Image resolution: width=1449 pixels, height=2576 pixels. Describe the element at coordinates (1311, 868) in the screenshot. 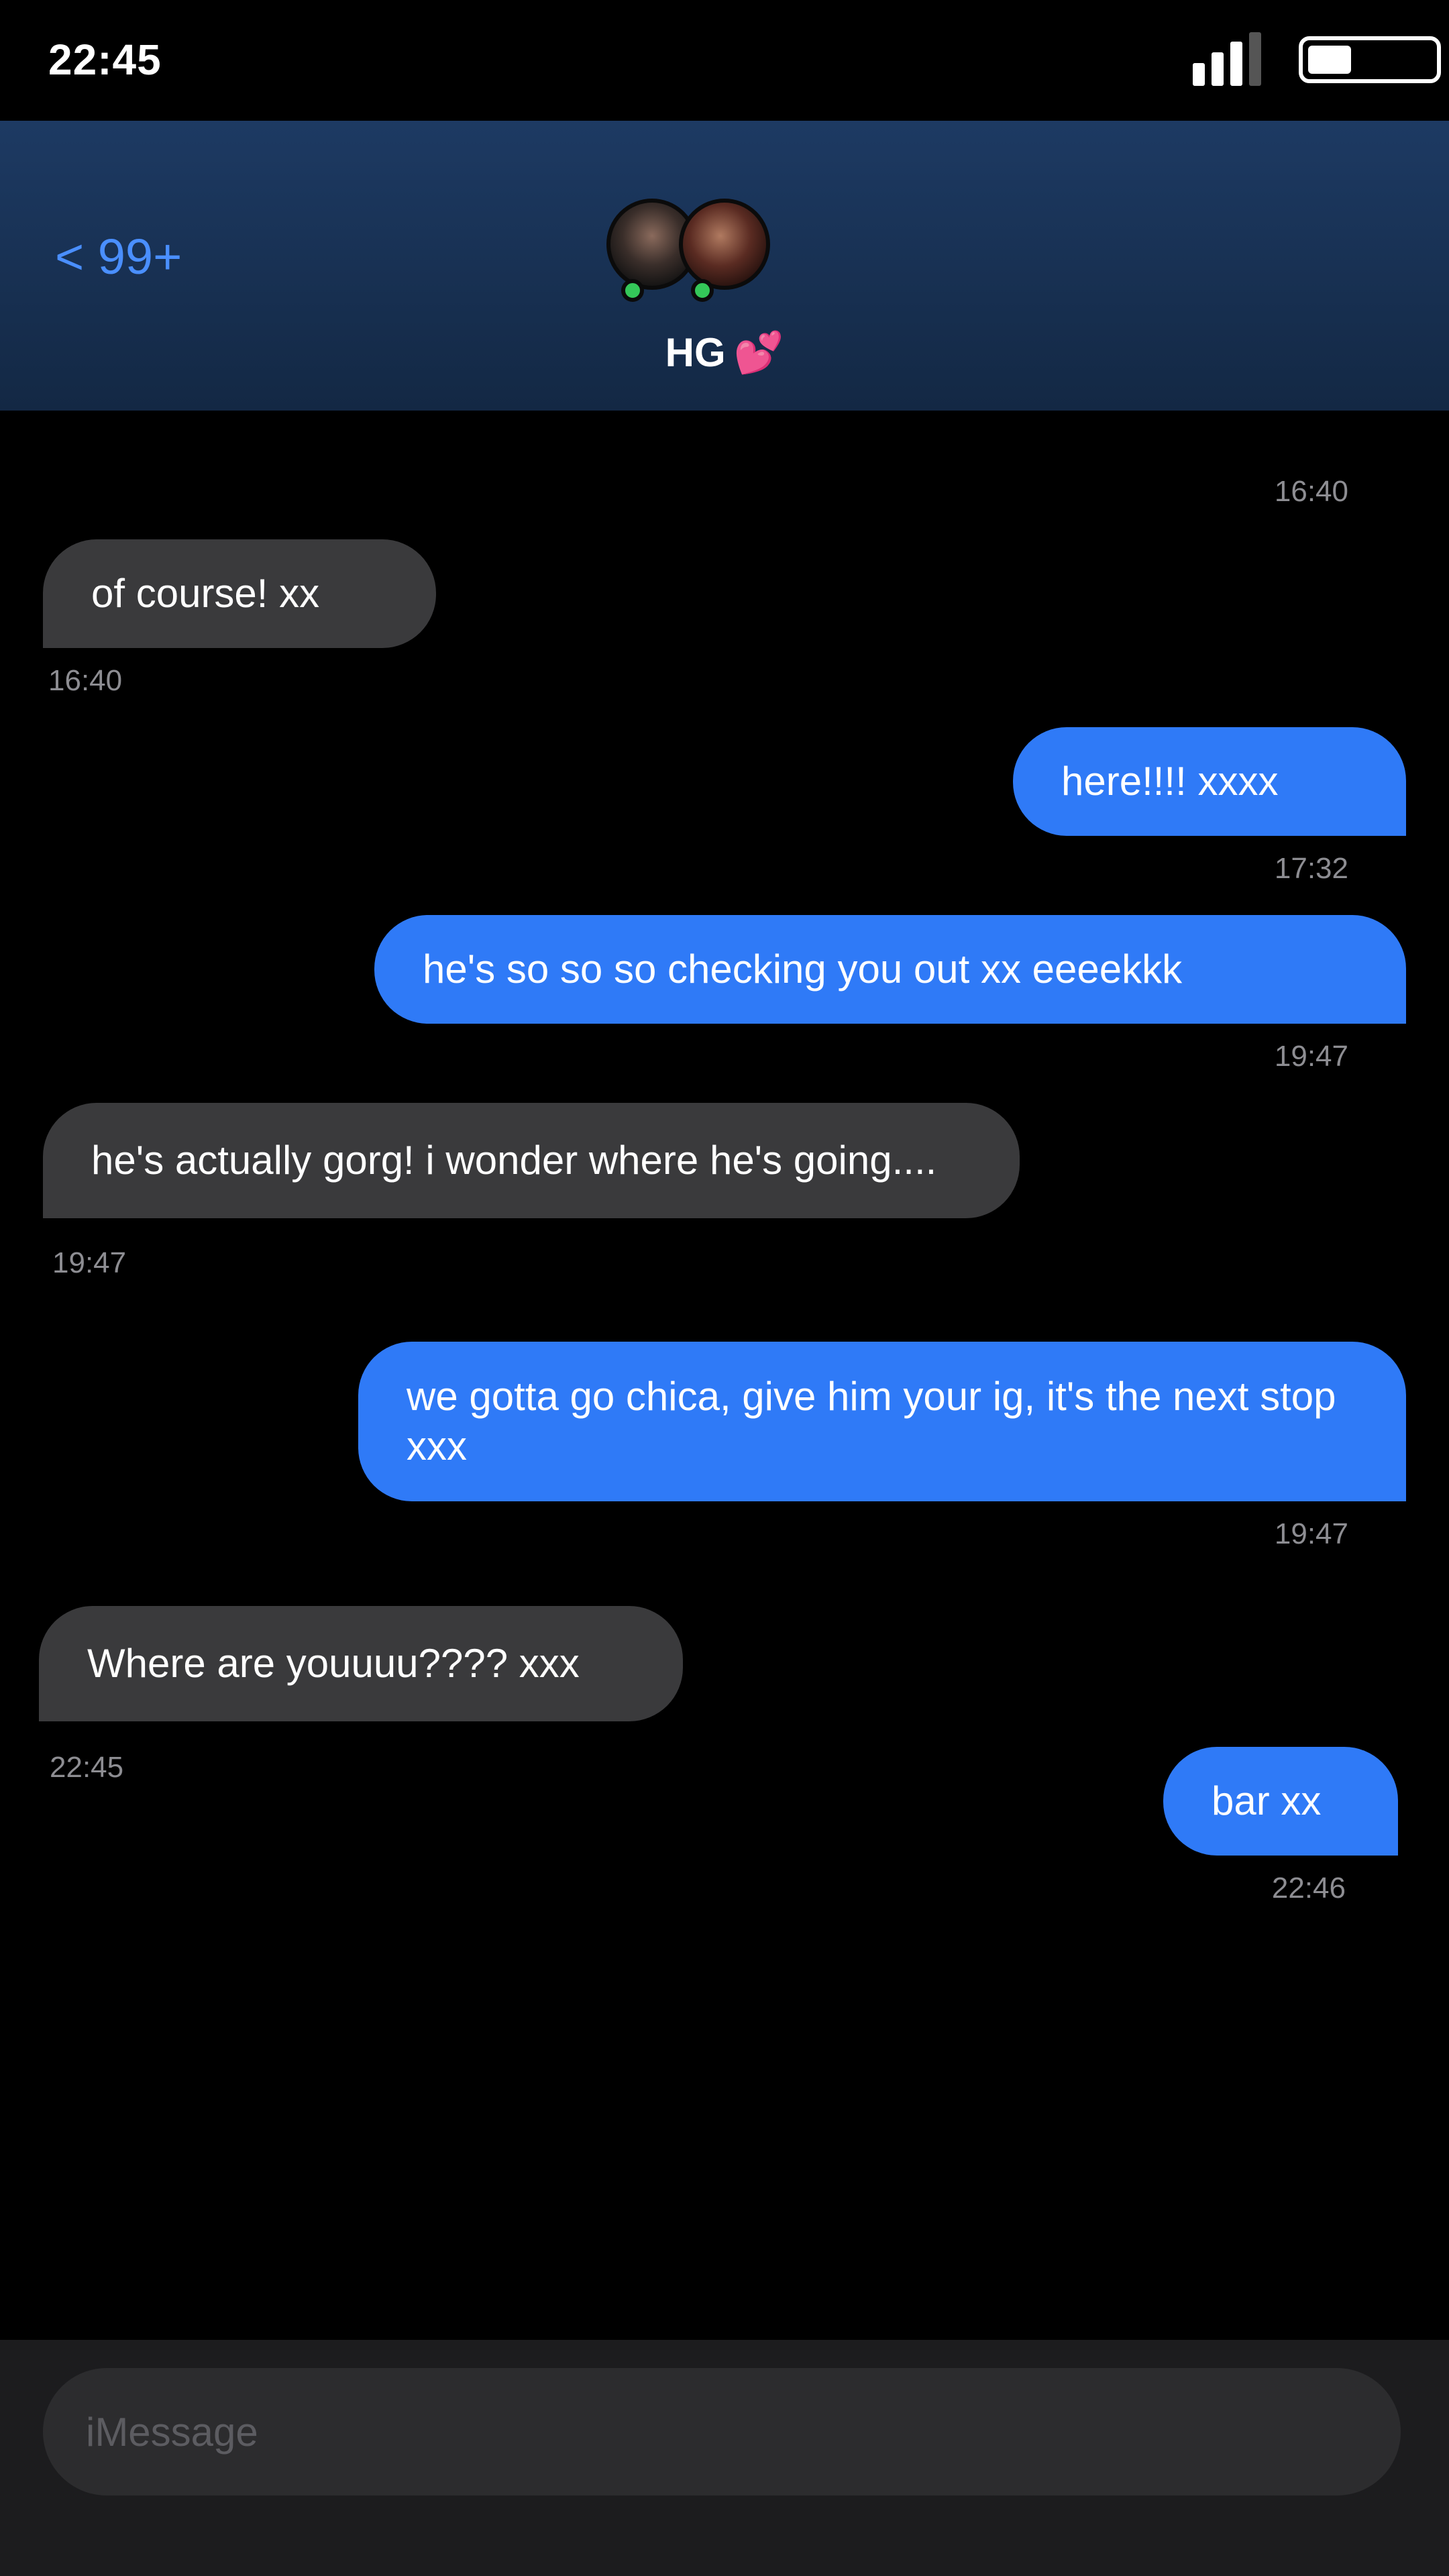

I see `message-timestamp: 17:32` at that location.